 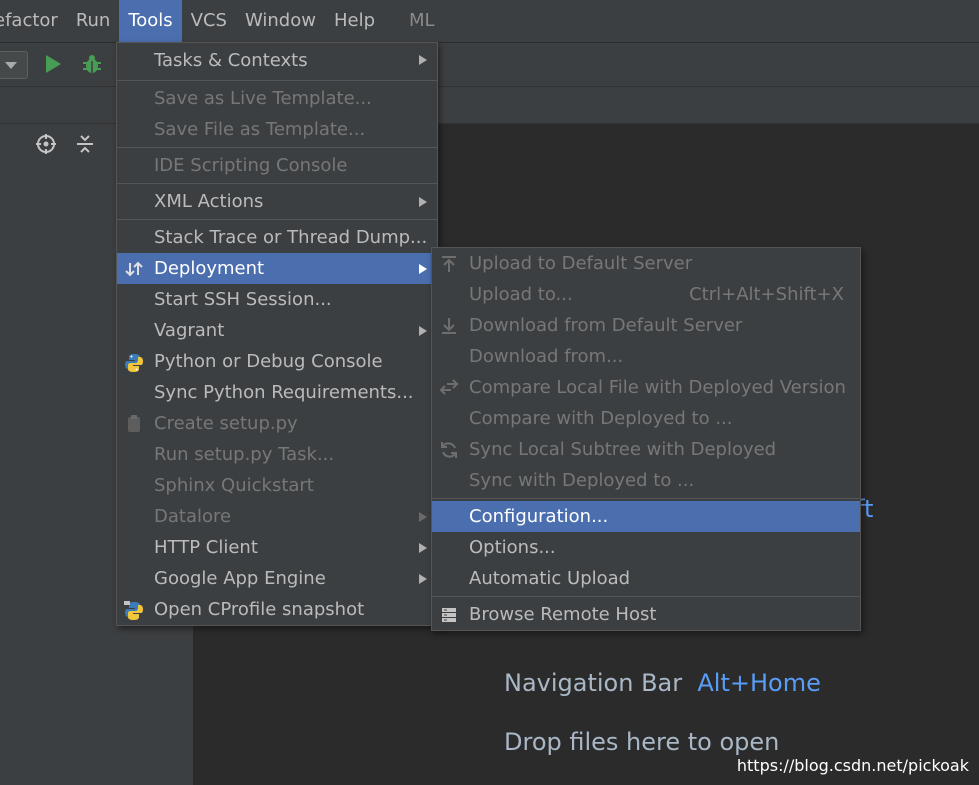 I want to click on menu-run: Run, so click(x=93, y=21).